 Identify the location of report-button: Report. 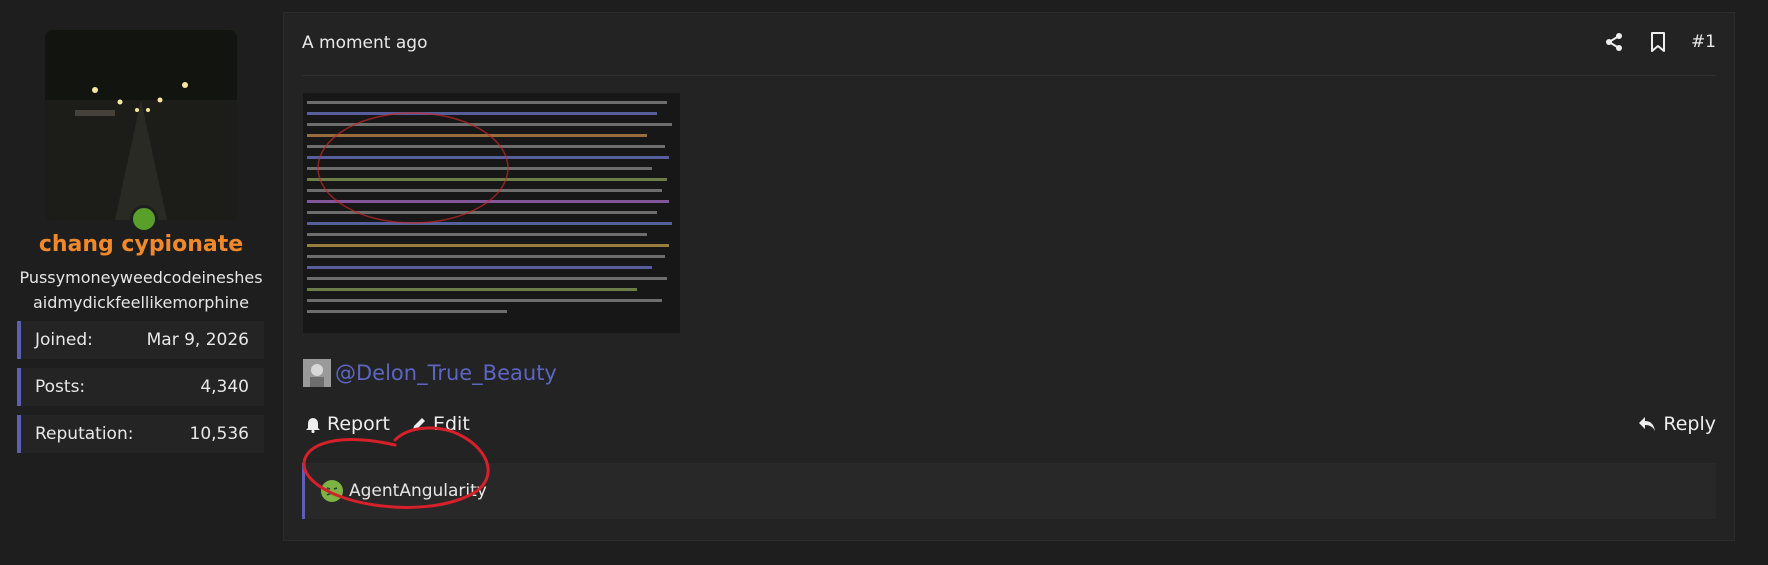
(347, 424).